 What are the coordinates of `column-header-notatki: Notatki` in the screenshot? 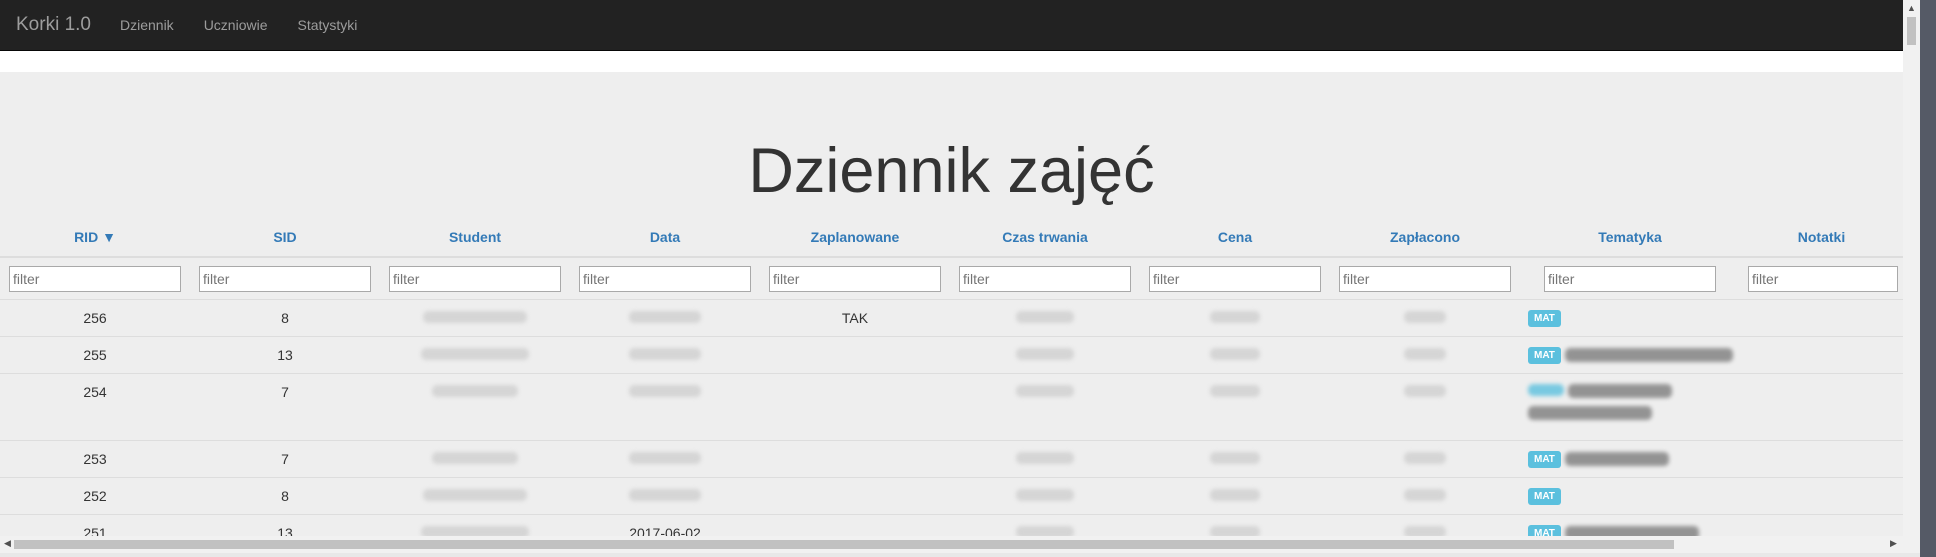 It's located at (1821, 238).